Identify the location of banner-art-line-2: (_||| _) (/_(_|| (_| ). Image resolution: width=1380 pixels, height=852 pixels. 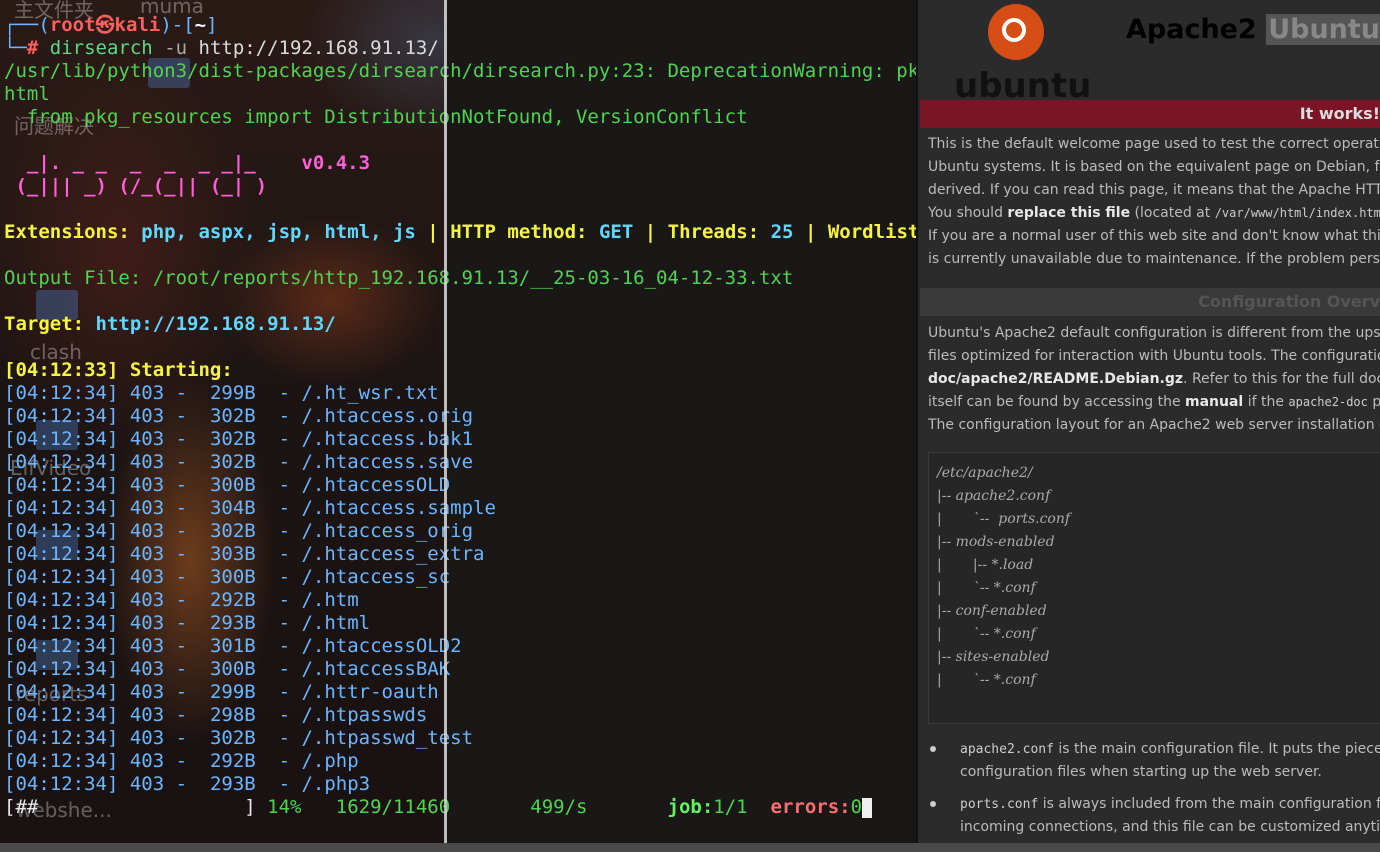
(136, 186).